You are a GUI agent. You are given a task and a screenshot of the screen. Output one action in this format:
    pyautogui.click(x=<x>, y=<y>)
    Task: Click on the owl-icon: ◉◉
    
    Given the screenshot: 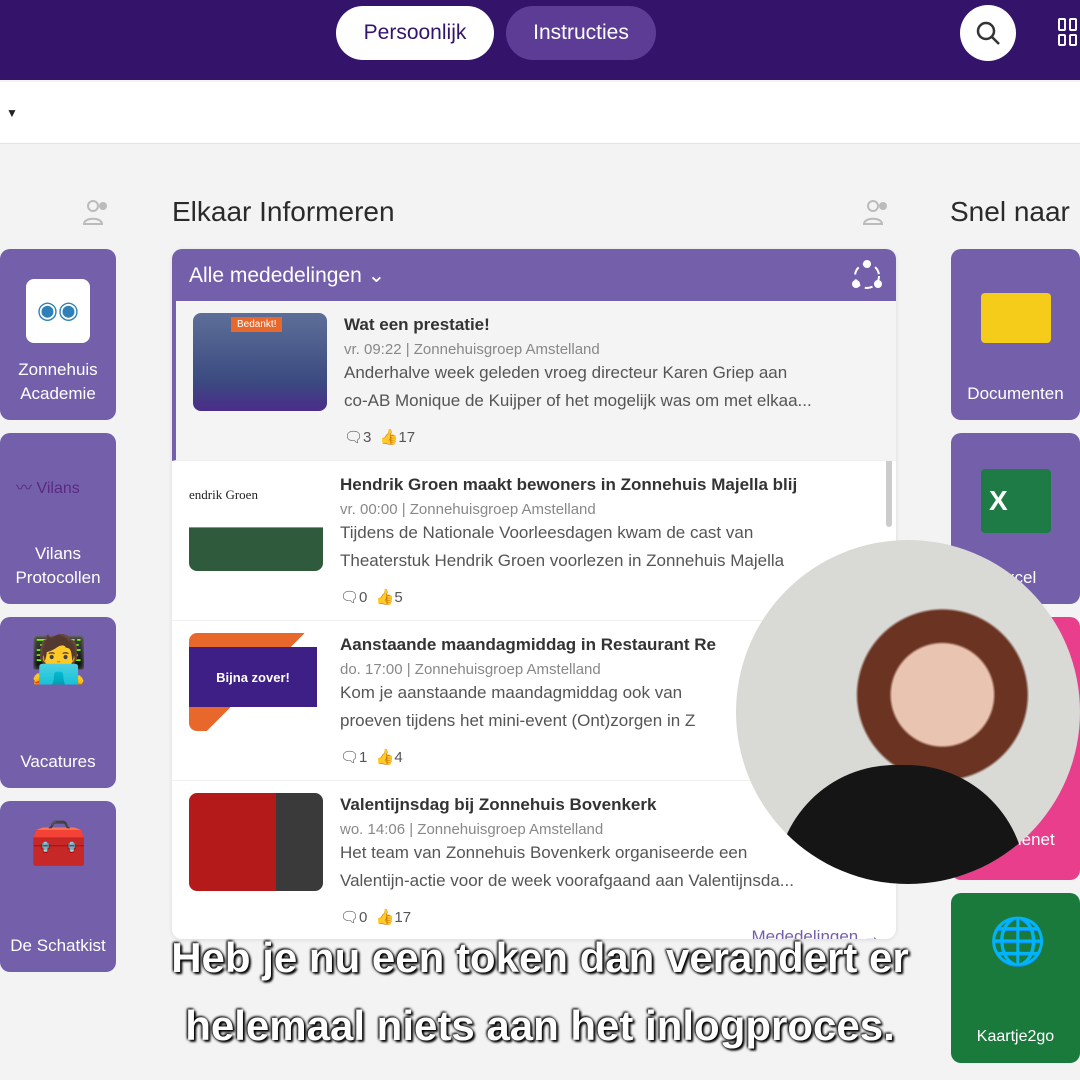 What is the action you would take?
    pyautogui.click(x=58, y=311)
    